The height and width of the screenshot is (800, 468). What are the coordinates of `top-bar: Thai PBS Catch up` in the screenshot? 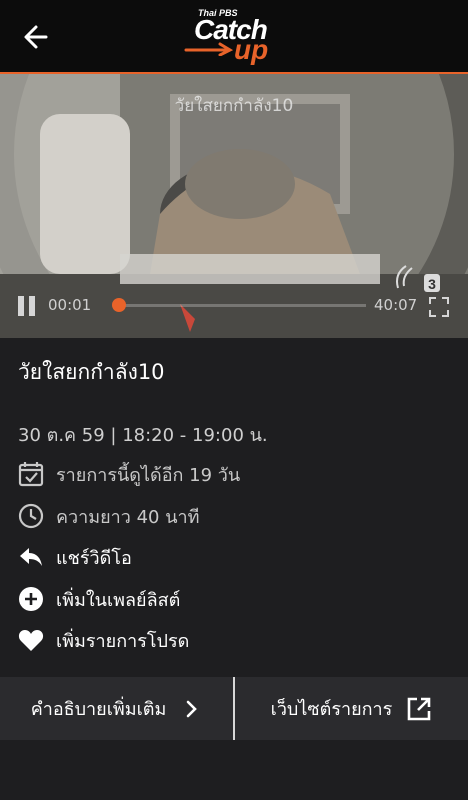 It's located at (234, 37).